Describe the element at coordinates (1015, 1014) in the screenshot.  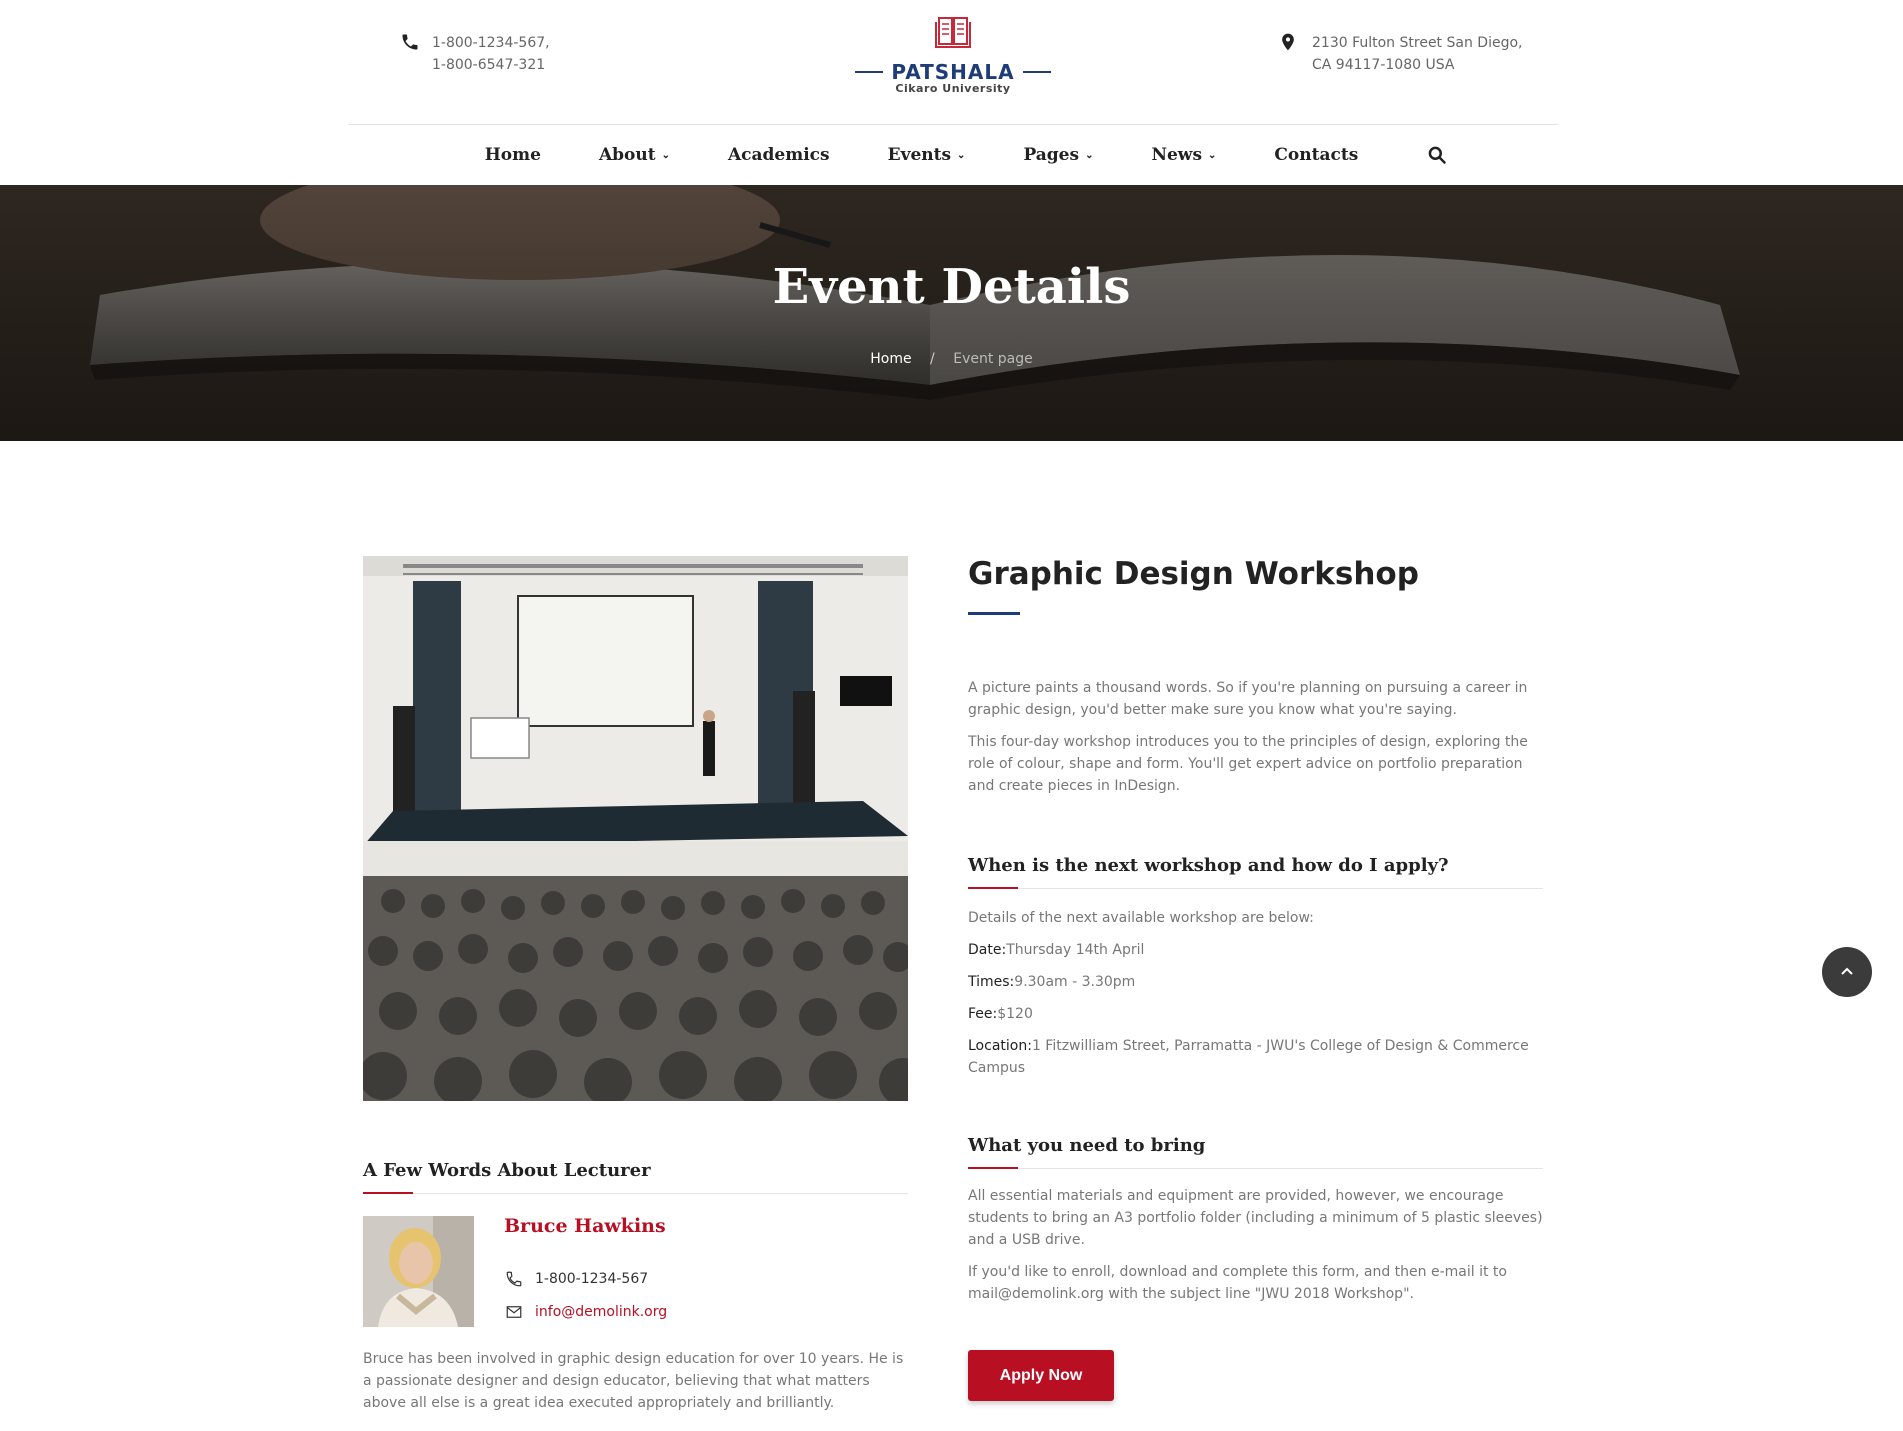
I see `fee-value: $120` at that location.